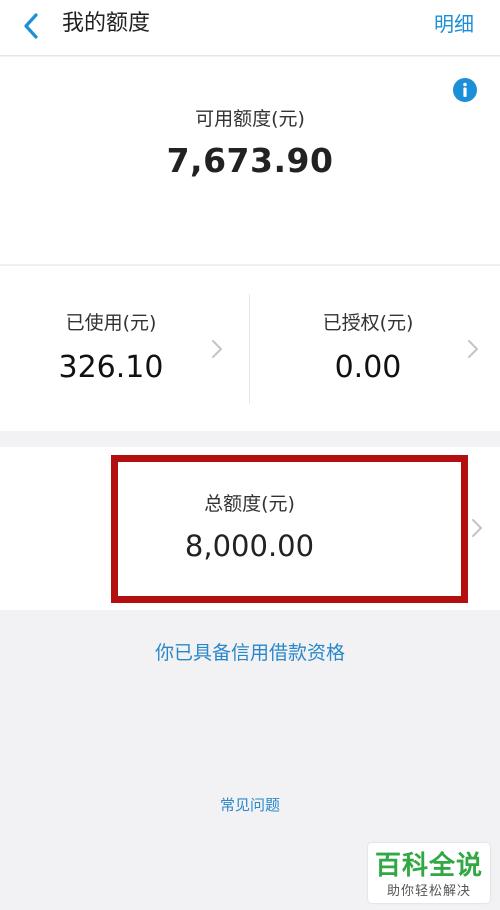 The height and width of the screenshot is (910, 500). Describe the element at coordinates (249, 546) in the screenshot. I see `total-credit-value: 8,000.00` at that location.